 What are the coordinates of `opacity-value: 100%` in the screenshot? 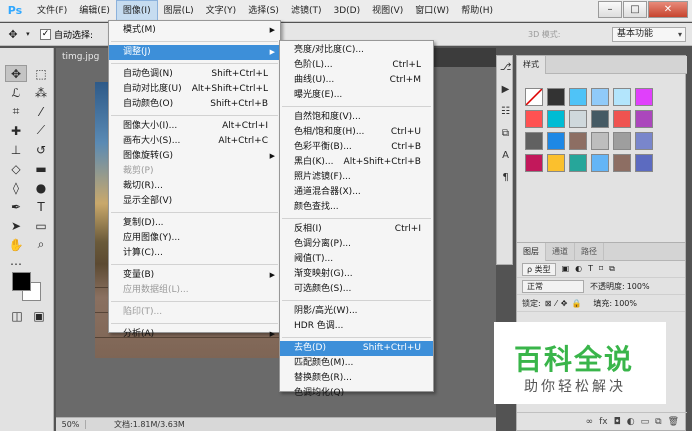 It's located at (638, 286).